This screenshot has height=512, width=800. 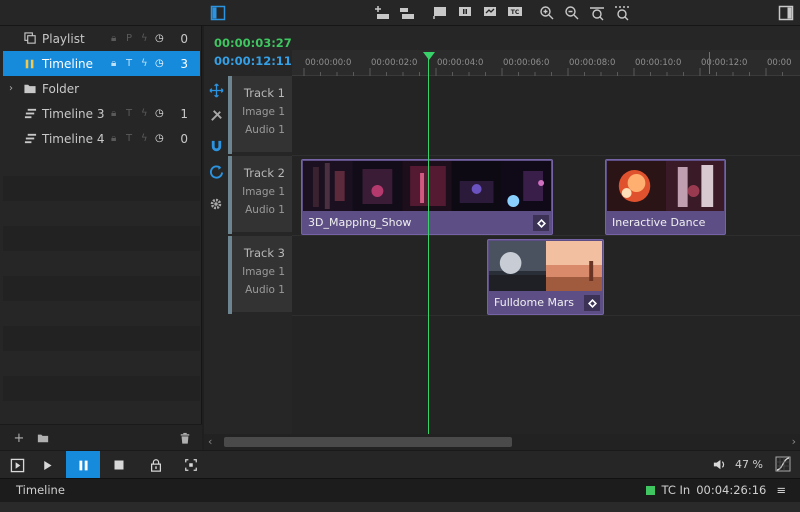 I want to click on mode-flag: P, so click(x=129, y=38).